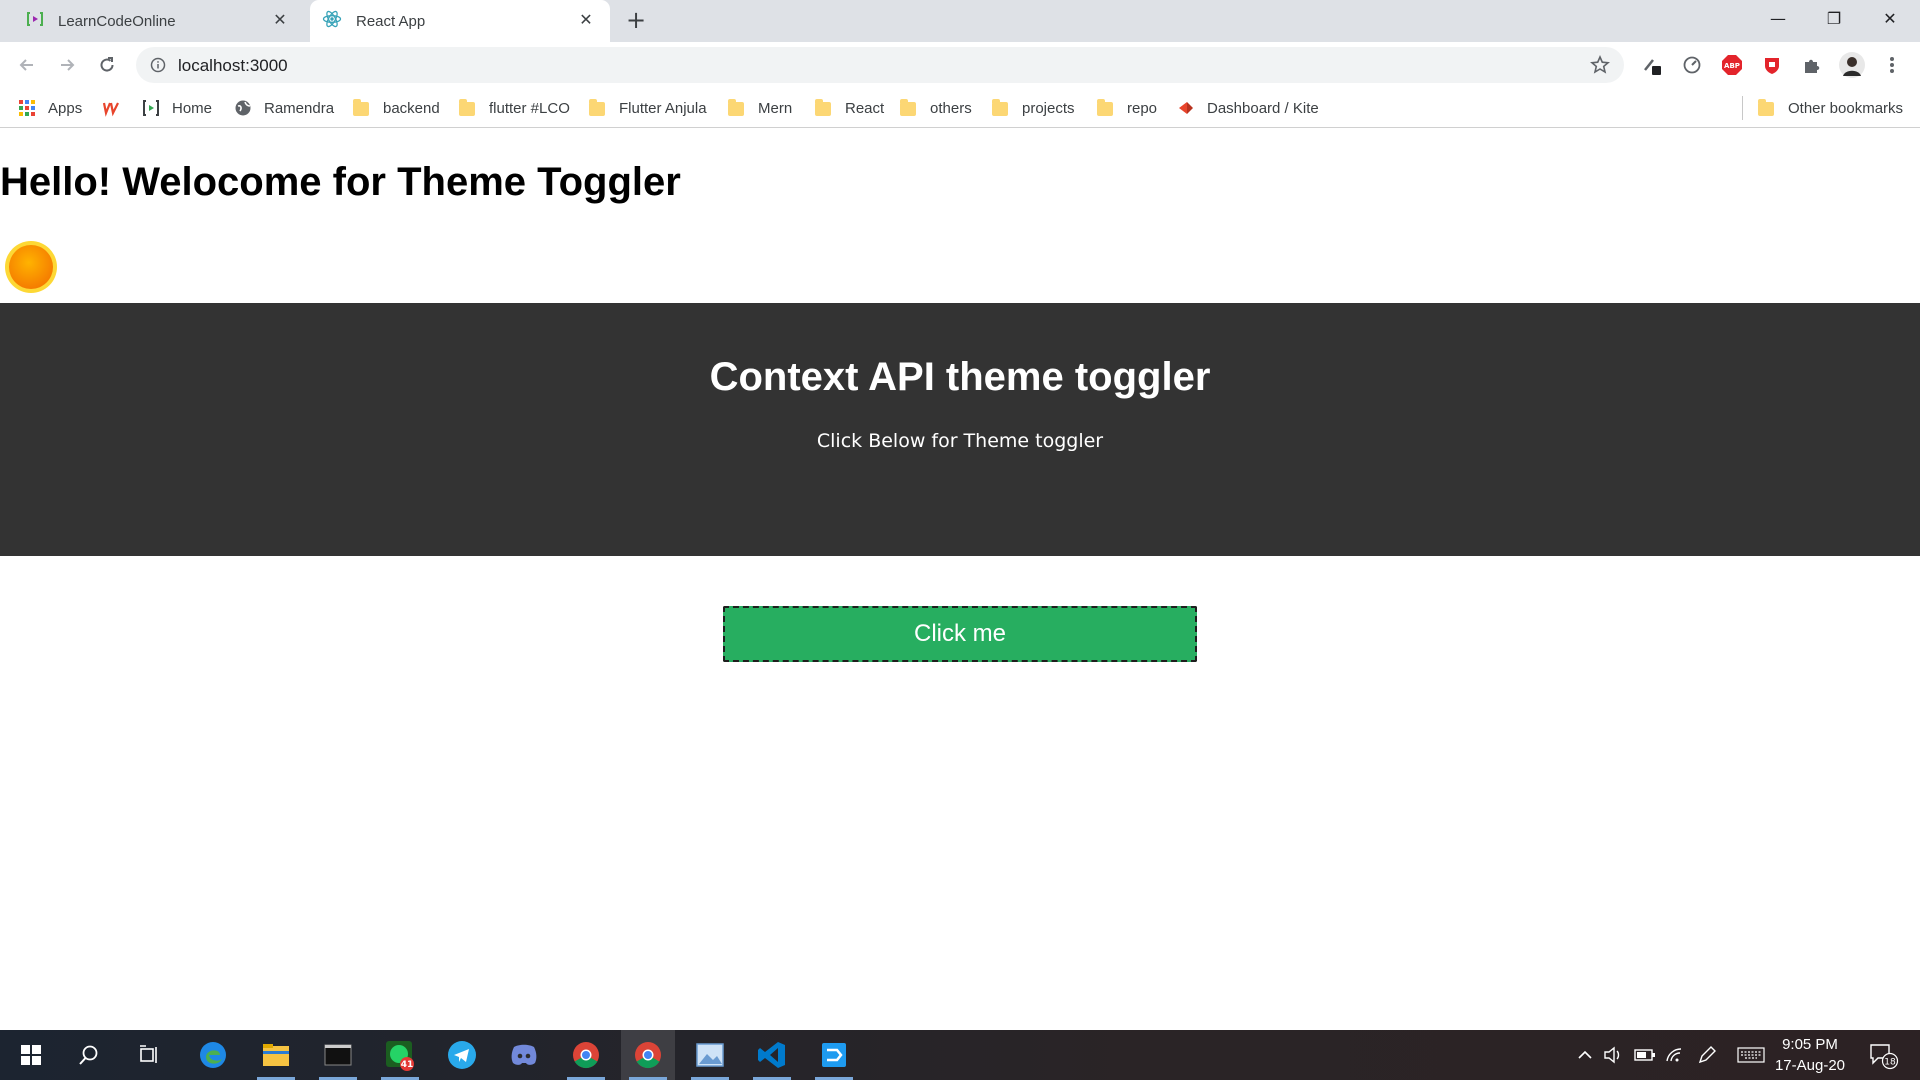 This screenshot has width=1920, height=1080. I want to click on whatsapp-badge: 41, so click(407, 1065).